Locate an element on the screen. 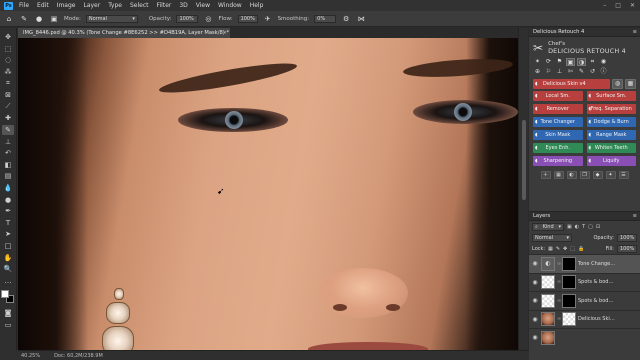 The image size is (640, 360). plugin-button-dodge-burn: ◖ Dodge & Burn is located at coordinates (611, 122).